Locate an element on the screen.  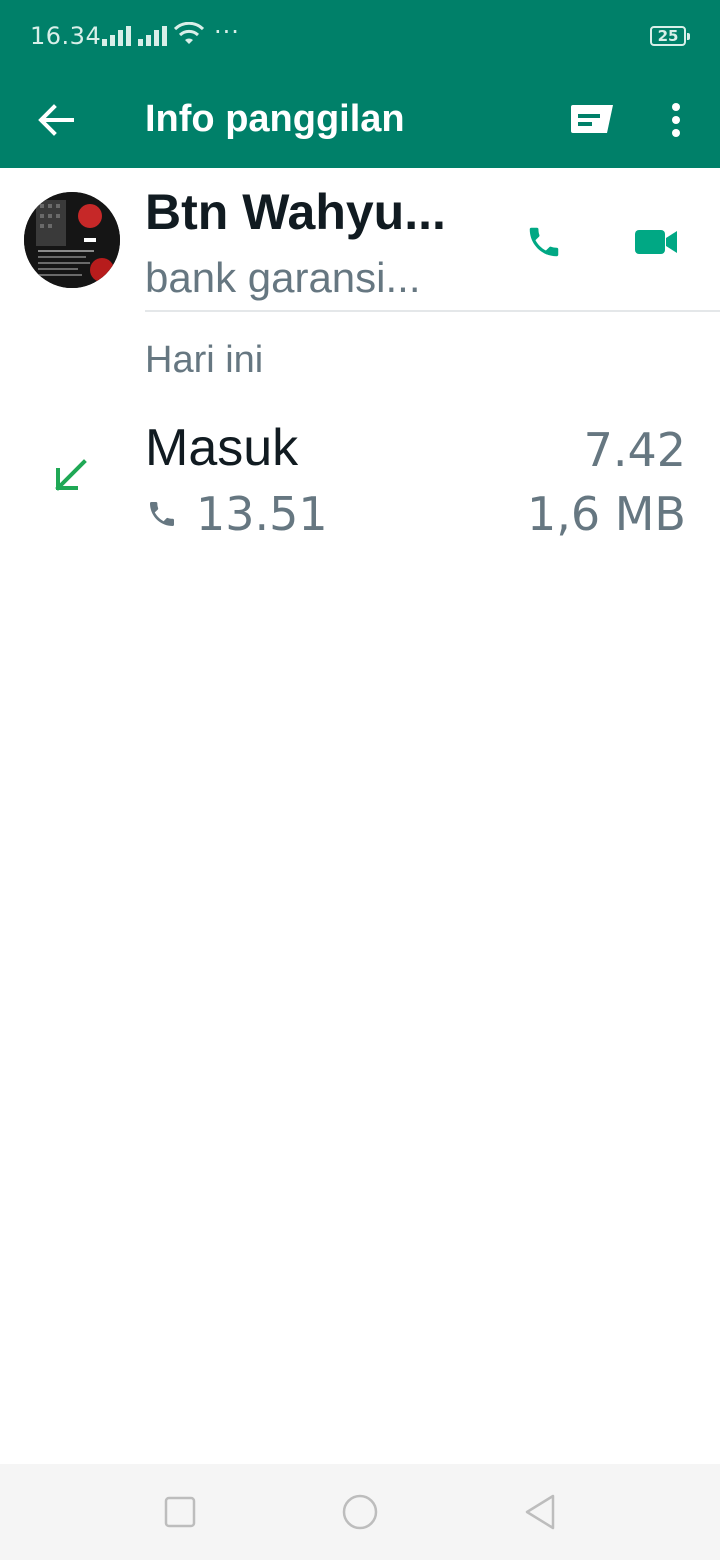
recents-button is located at coordinates (180, 1512).